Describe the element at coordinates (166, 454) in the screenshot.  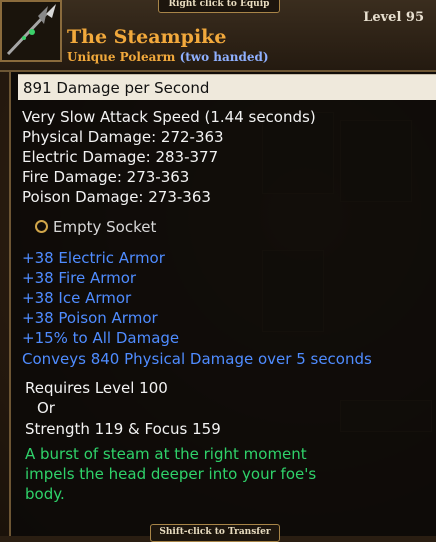
I see `flavor-text-line: A burst of steam at the right moment` at that location.